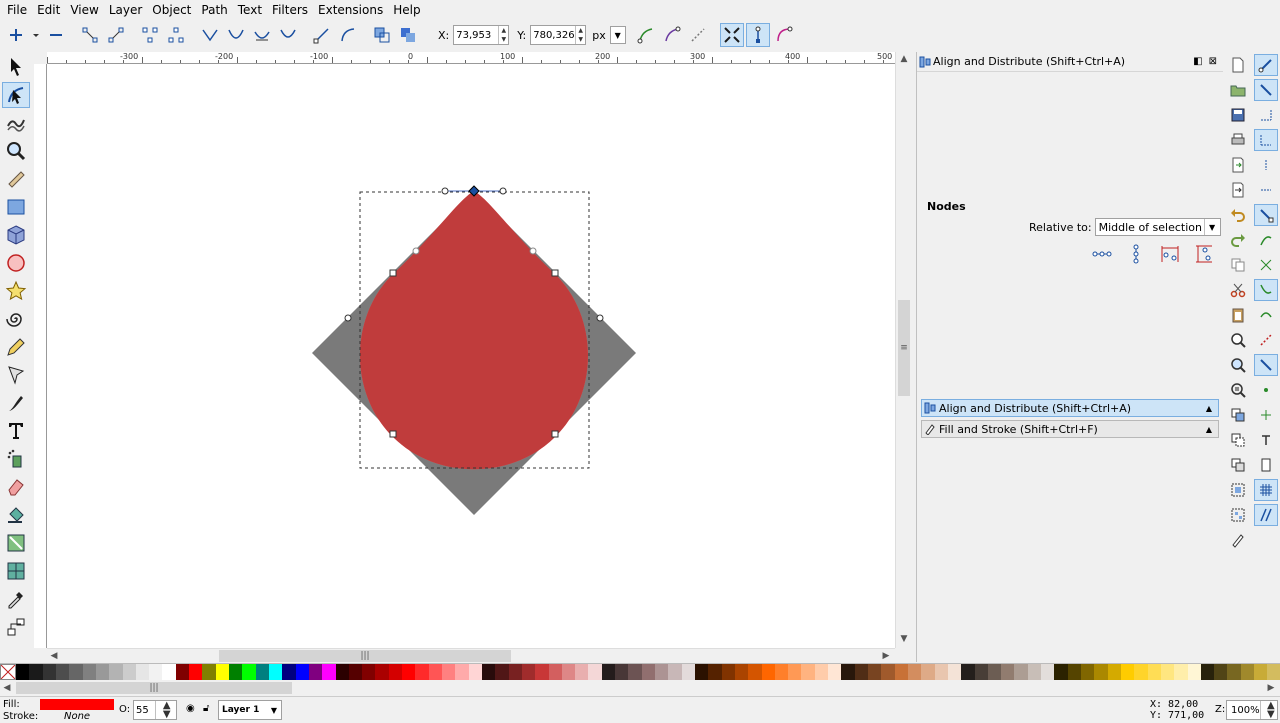 The image size is (1280, 723). I want to click on fill-indicator, so click(77, 704).